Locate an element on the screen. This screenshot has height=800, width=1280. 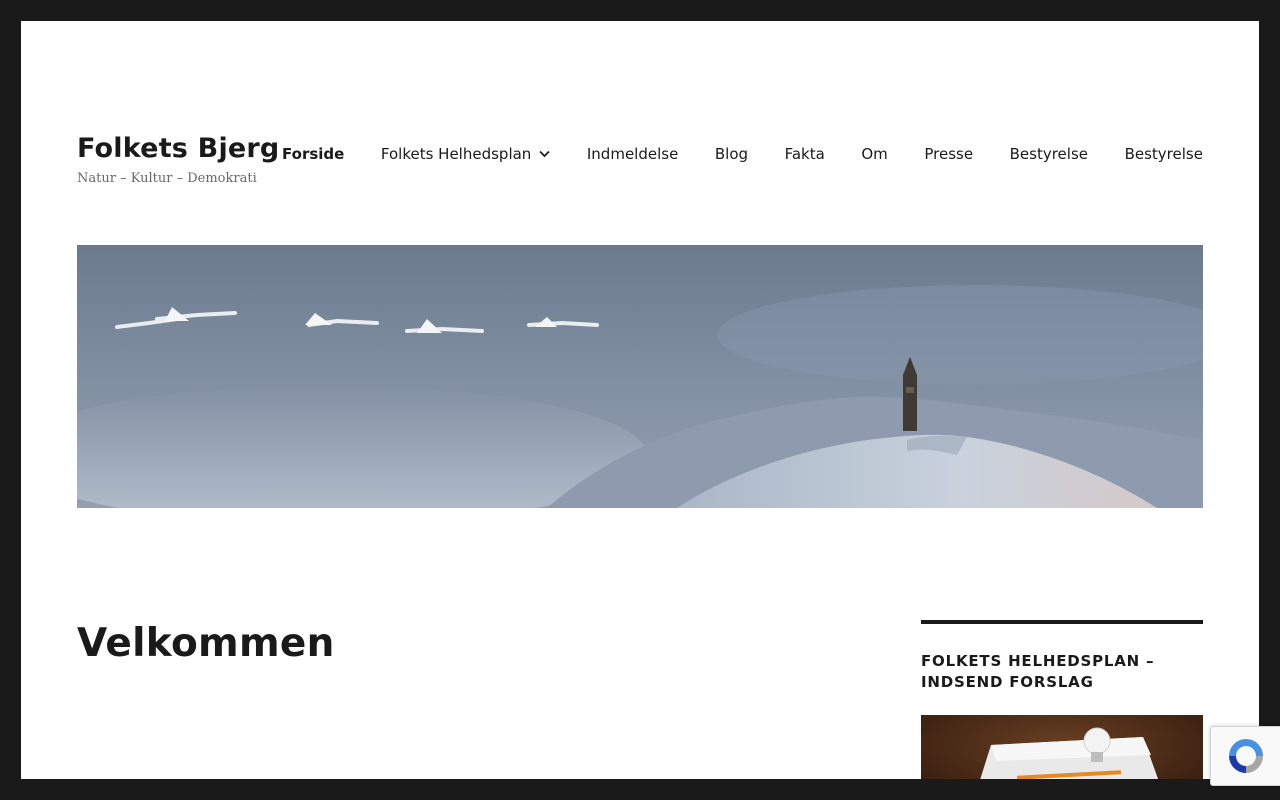
widget-title: FOLKETS HELHEDSPLAN – INDSEND FORSLAG is located at coordinates (1038, 671).